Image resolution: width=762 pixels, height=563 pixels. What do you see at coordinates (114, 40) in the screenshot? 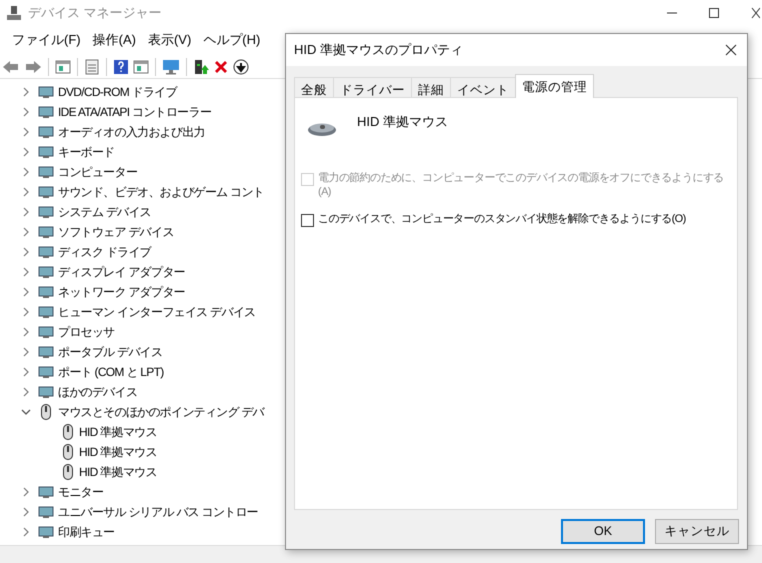
I see `menu-item: 操作(A)` at bounding box center [114, 40].